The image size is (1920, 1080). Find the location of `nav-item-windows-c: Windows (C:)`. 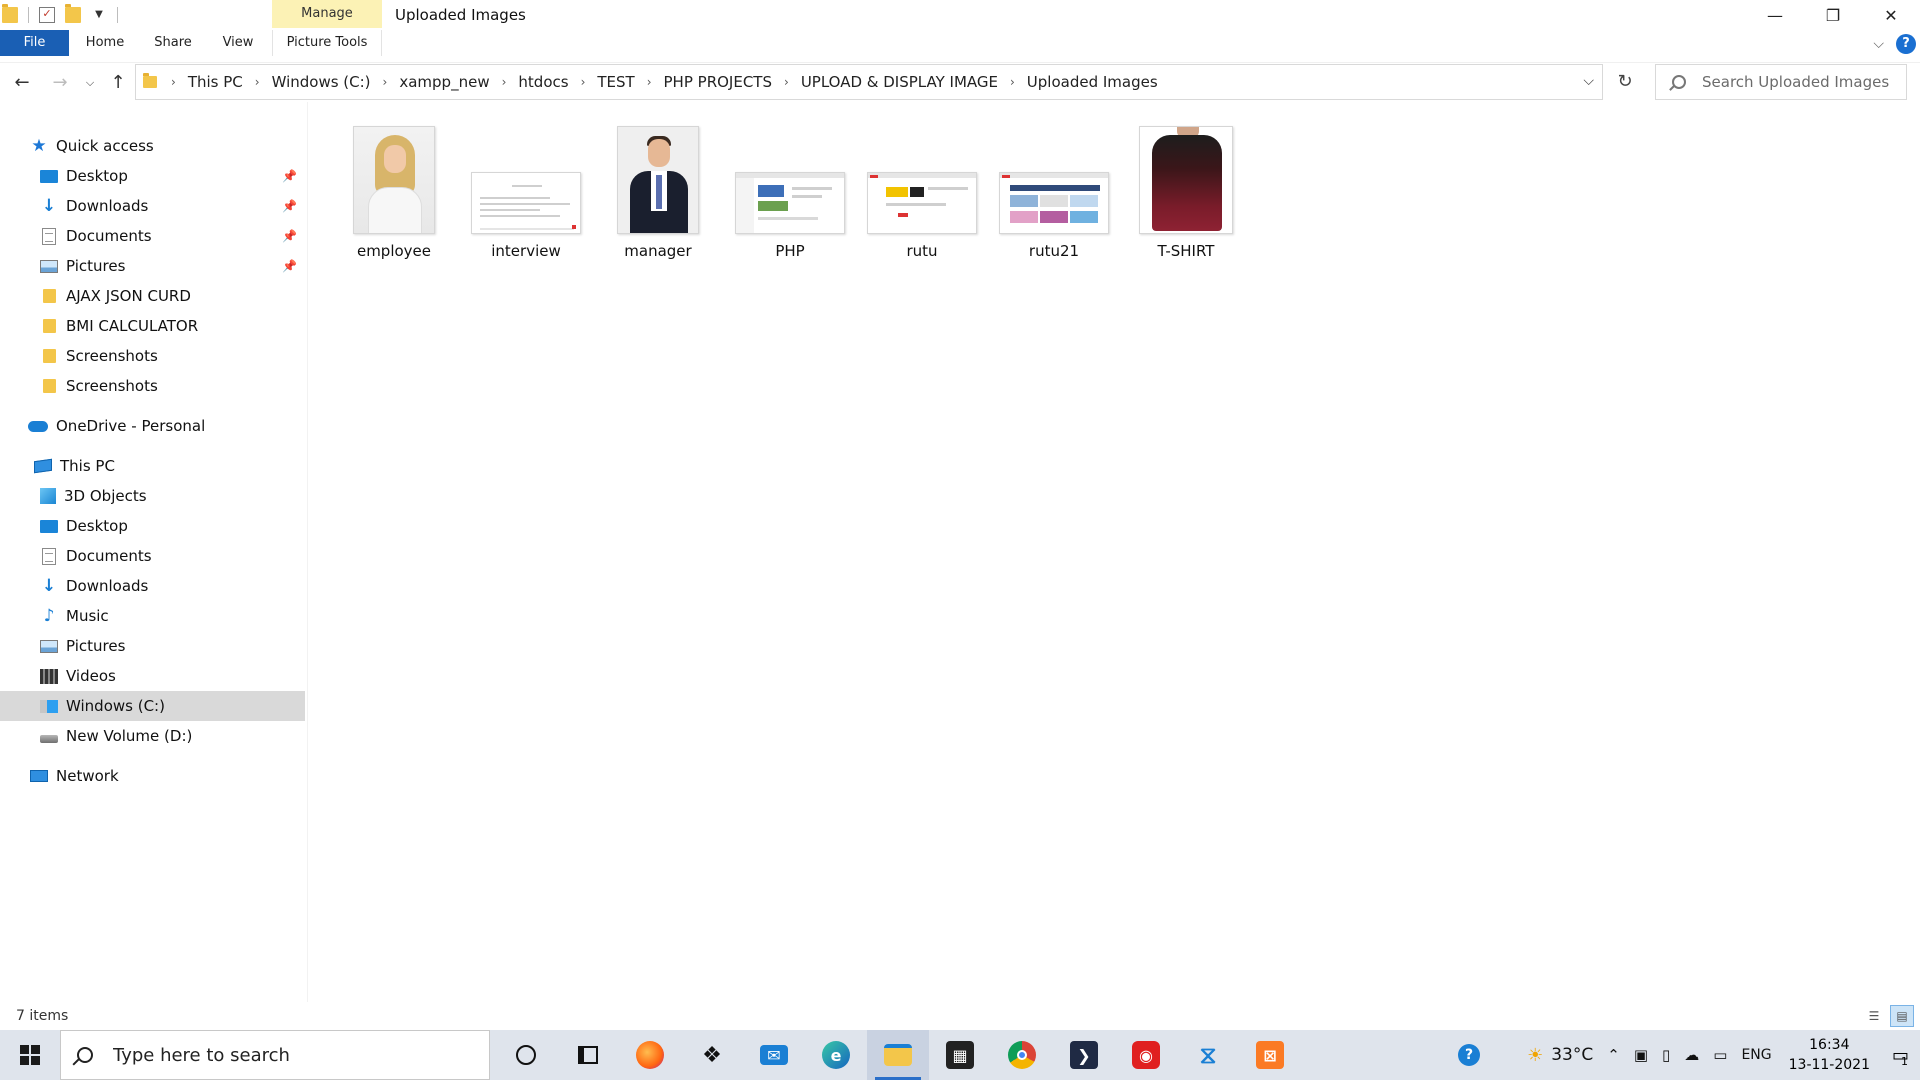

nav-item-windows-c: Windows (C:) is located at coordinates (152, 706).